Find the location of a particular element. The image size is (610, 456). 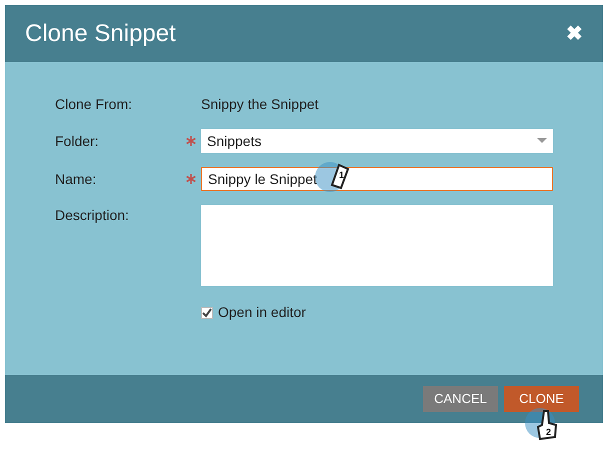

close-button: ✖ is located at coordinates (574, 34).